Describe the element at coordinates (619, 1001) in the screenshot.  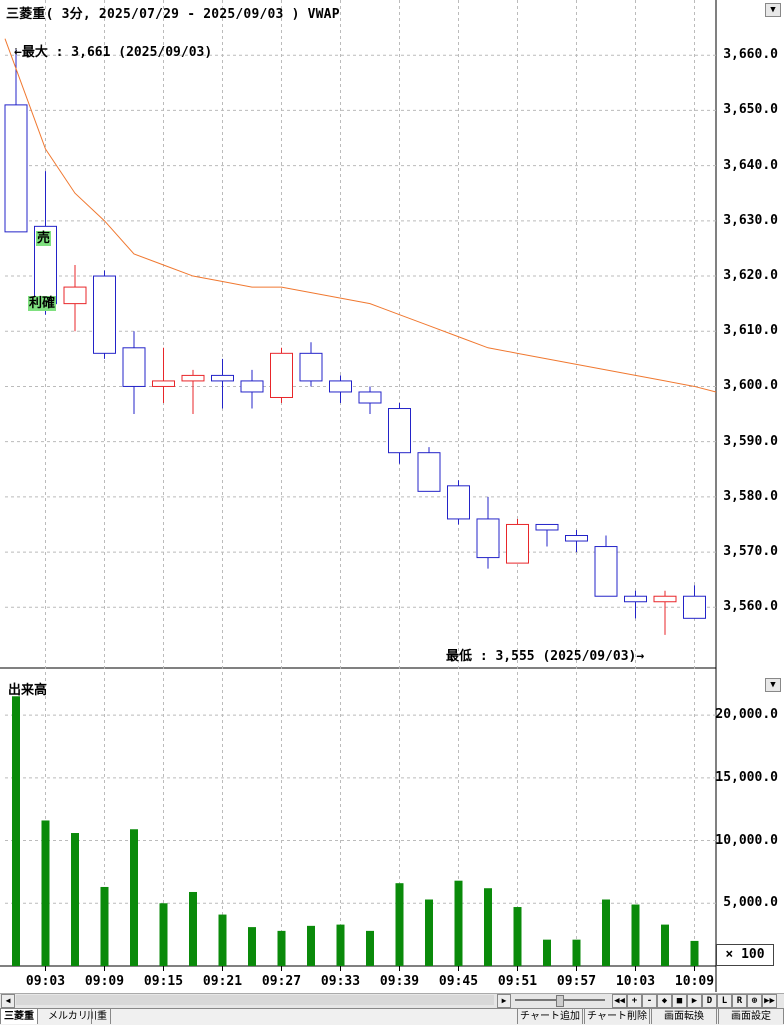
I see `jump-start-icon: ◀◀` at that location.